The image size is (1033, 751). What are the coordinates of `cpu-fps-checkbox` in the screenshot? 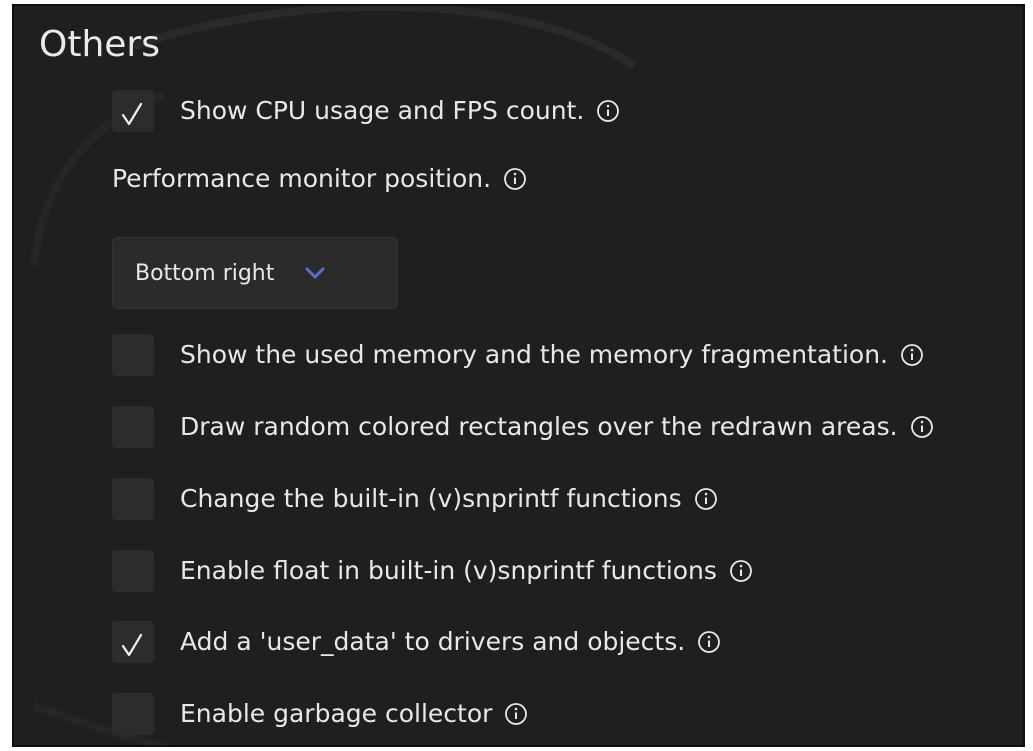 It's located at (133, 111).